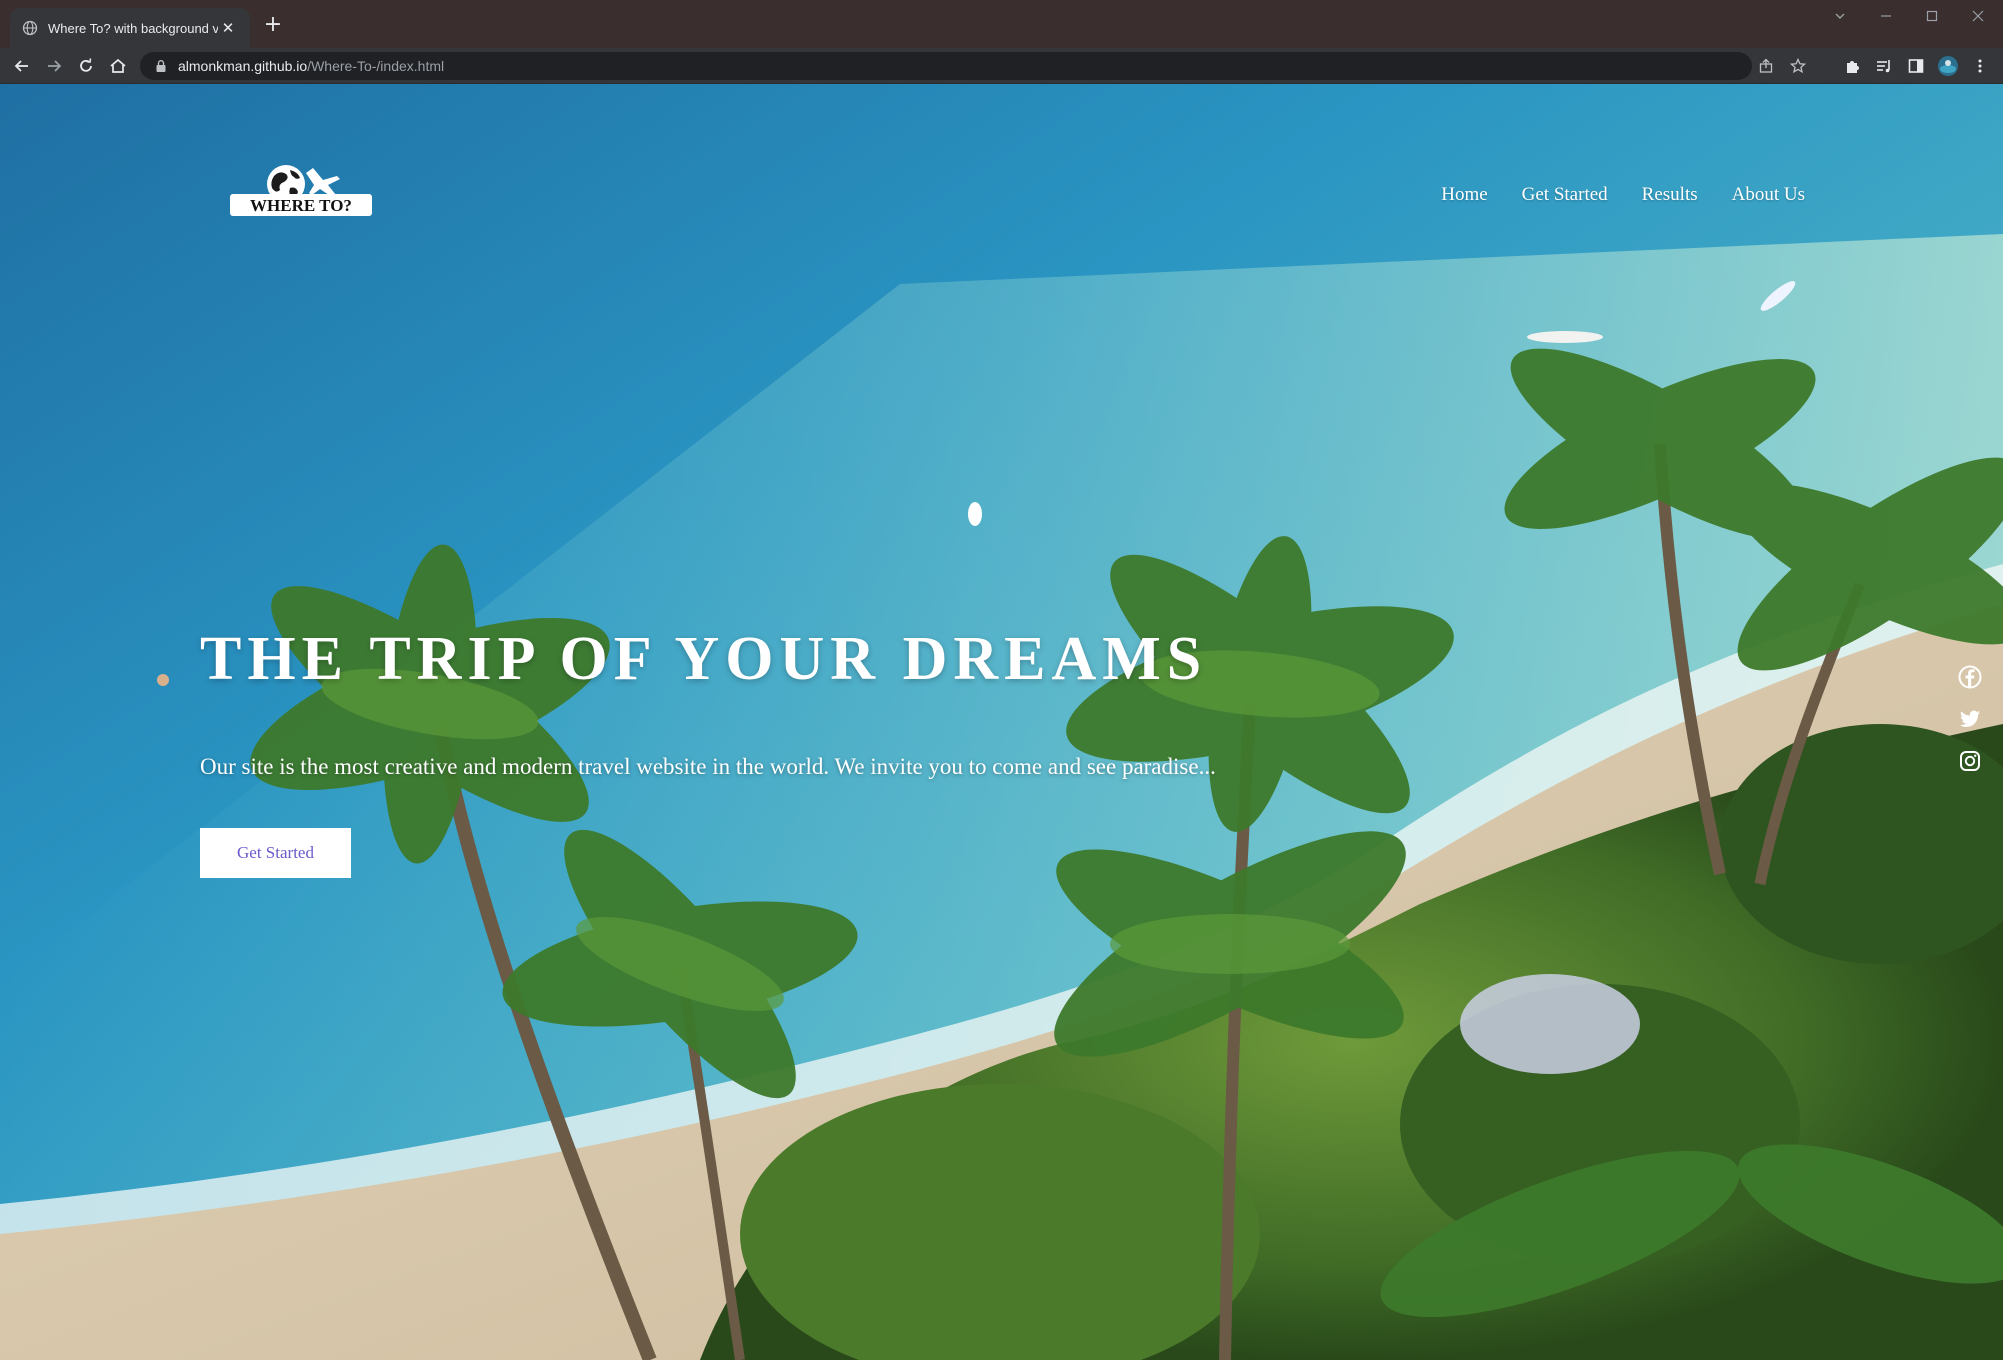  What do you see at coordinates (973, 66) in the screenshot?
I see `address-bar: almonkman.github.io/Where-To-/index.html` at bounding box center [973, 66].